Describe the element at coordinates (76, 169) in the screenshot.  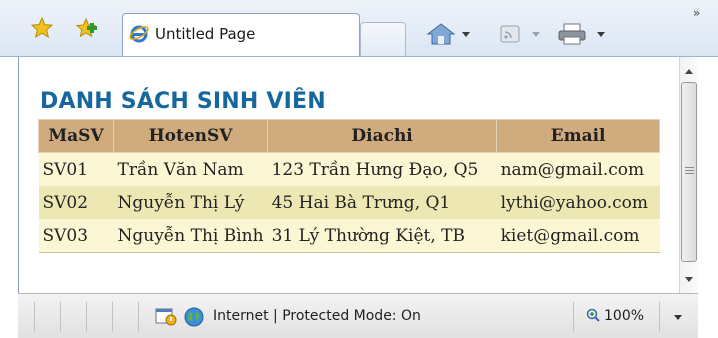
I see `table-cell: SV01` at that location.